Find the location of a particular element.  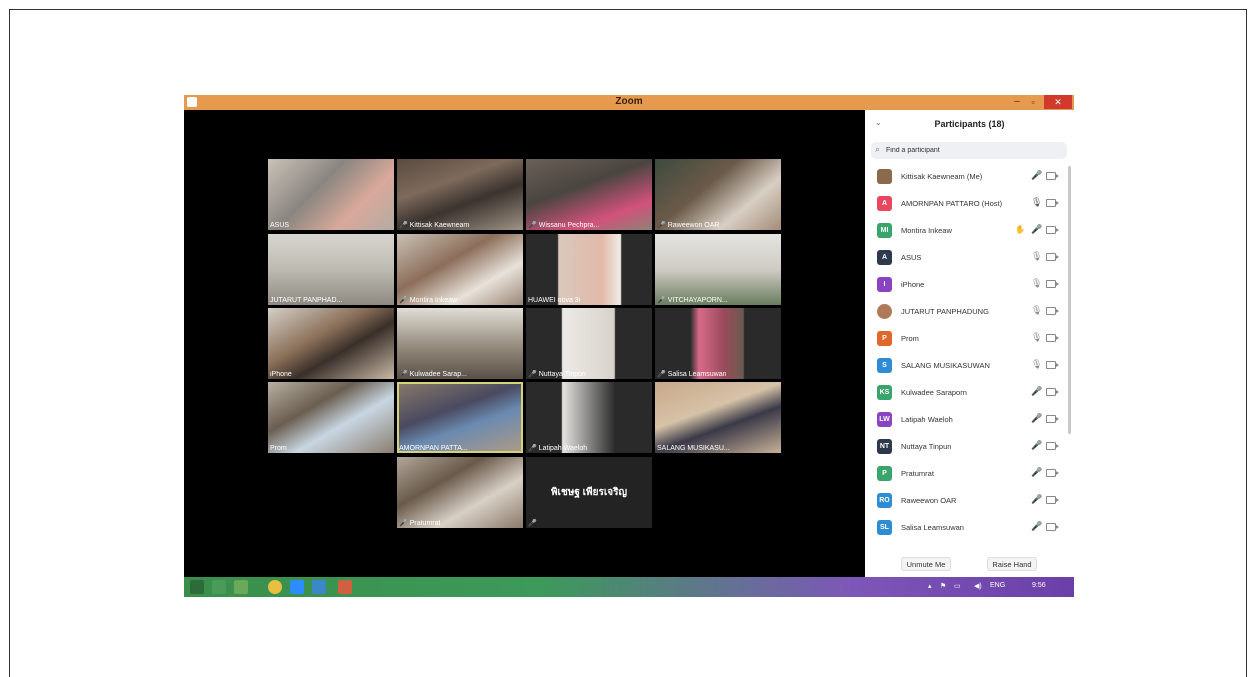

video-tile: 🎤 Salisa Leamsuwan is located at coordinates (718, 343).